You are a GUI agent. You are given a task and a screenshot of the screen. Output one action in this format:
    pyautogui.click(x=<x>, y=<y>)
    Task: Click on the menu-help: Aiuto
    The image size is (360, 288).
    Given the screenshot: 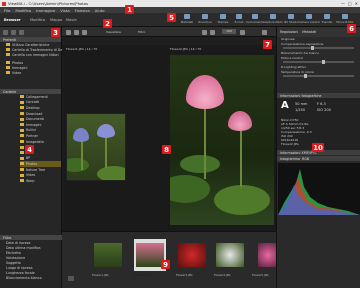 What is the action you would take?
    pyautogui.click(x=100, y=10)
    